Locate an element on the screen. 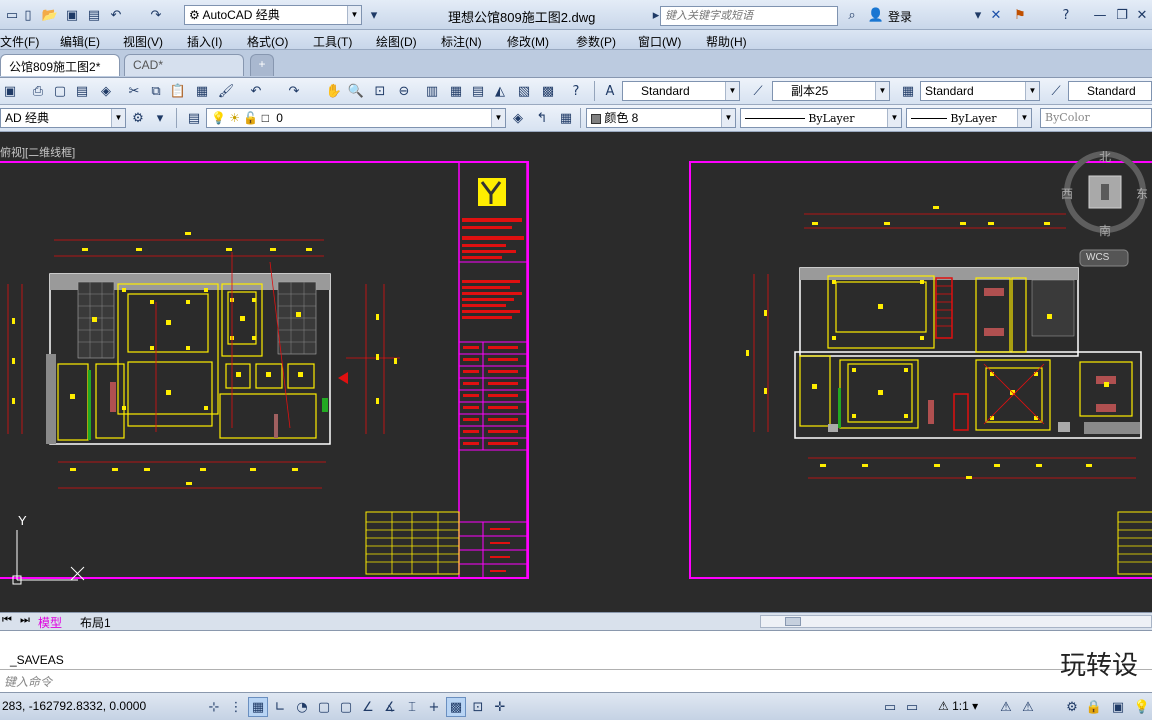 The height and width of the screenshot is (720, 1152). ortho-icon: ∟ is located at coordinates (280, 707).